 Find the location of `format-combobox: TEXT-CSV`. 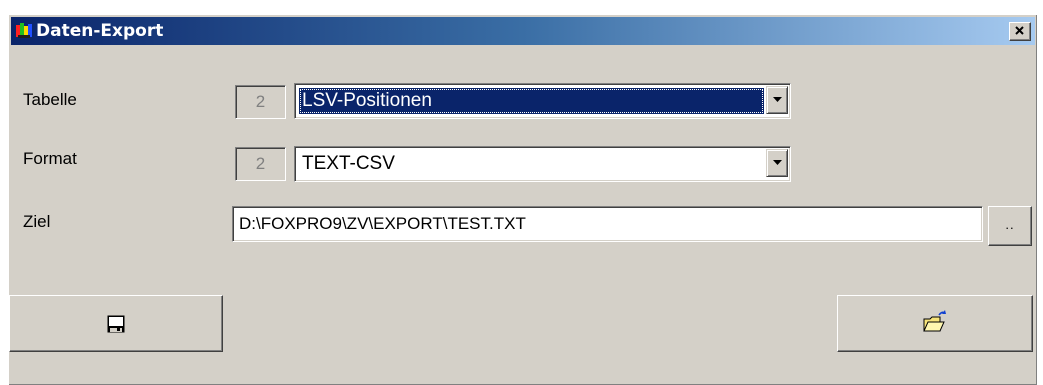

format-combobox: TEXT-CSV is located at coordinates (542, 164).